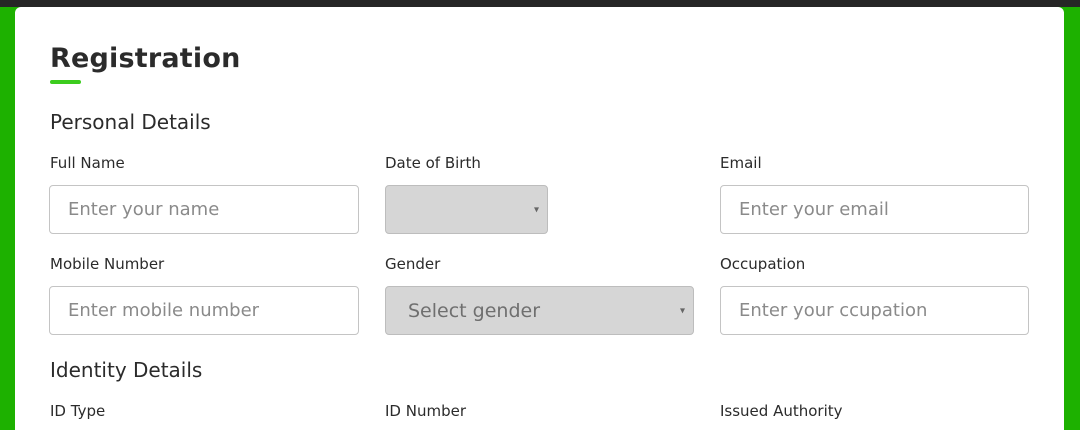 Image resolution: width=1080 pixels, height=430 pixels. What do you see at coordinates (425, 411) in the screenshot?
I see `id-number-label: ID Number` at bounding box center [425, 411].